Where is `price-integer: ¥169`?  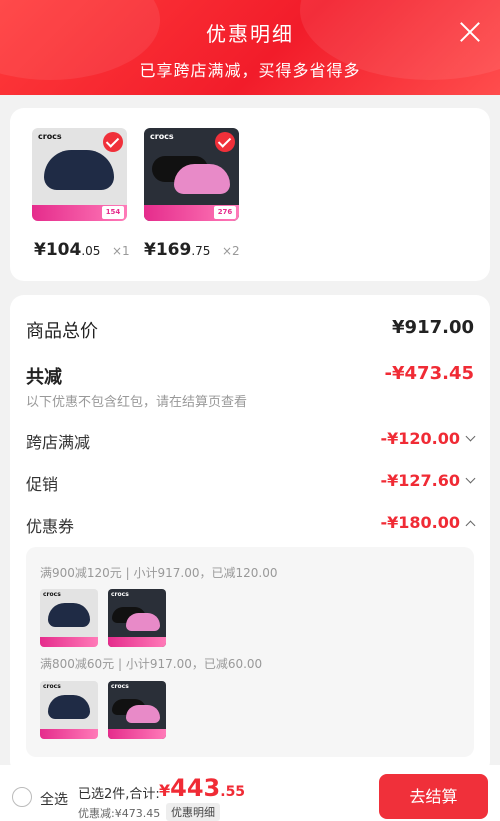
price-integer: ¥169 is located at coordinates (168, 250).